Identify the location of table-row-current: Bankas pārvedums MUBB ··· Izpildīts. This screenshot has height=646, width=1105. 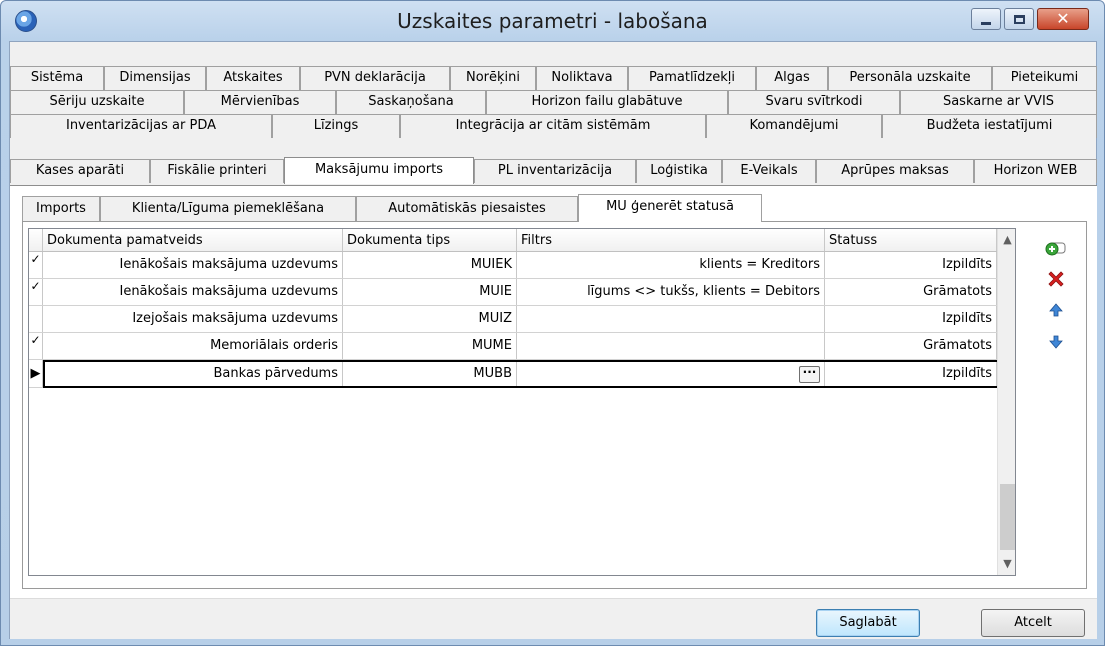
(521, 374).